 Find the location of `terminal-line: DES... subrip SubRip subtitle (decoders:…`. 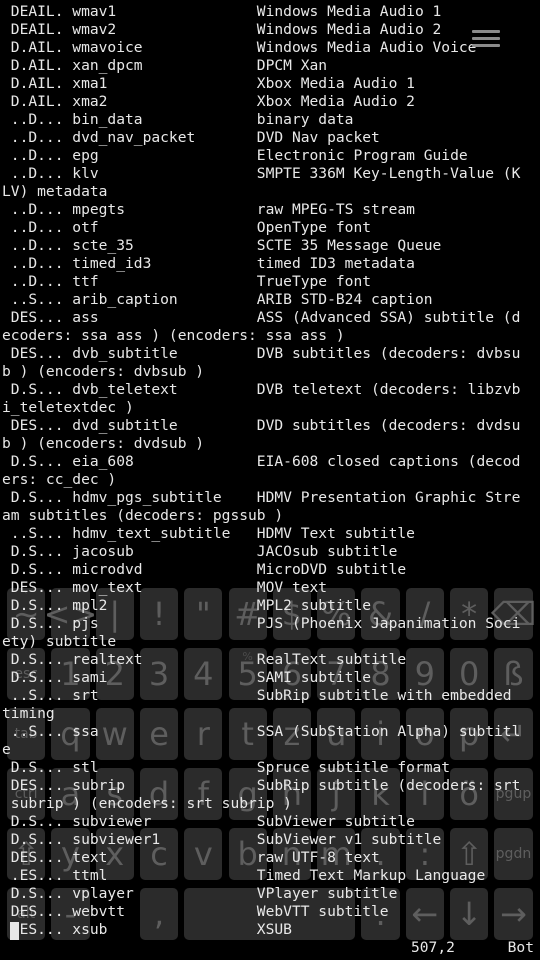

terminal-line: DES... subrip SubRip subtitle (decoders:… is located at coordinates (261, 785).